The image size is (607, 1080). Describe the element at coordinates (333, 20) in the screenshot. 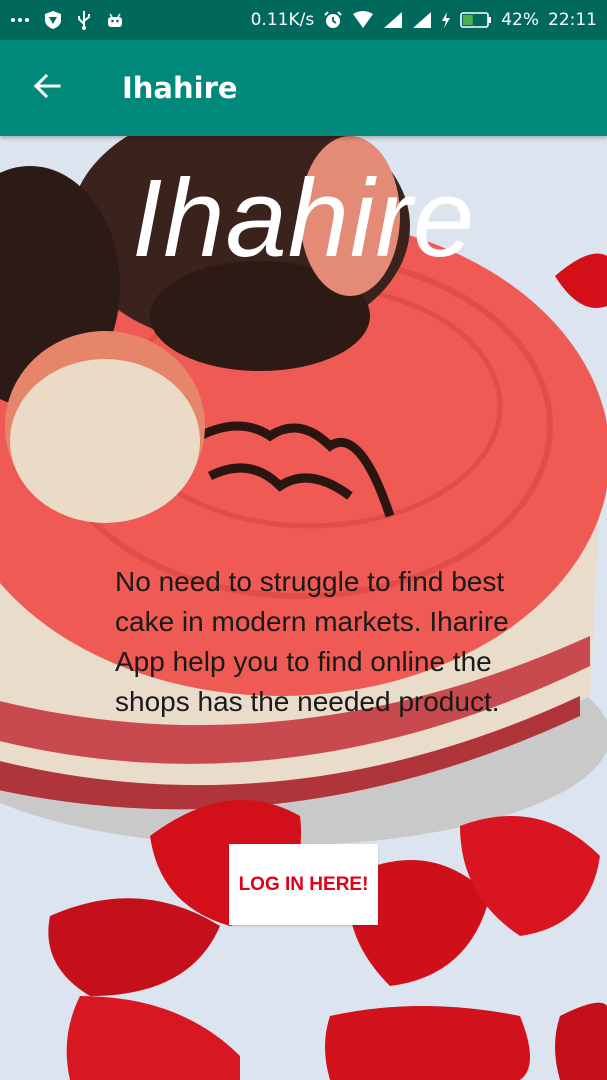

I see `alarm-icon` at that location.